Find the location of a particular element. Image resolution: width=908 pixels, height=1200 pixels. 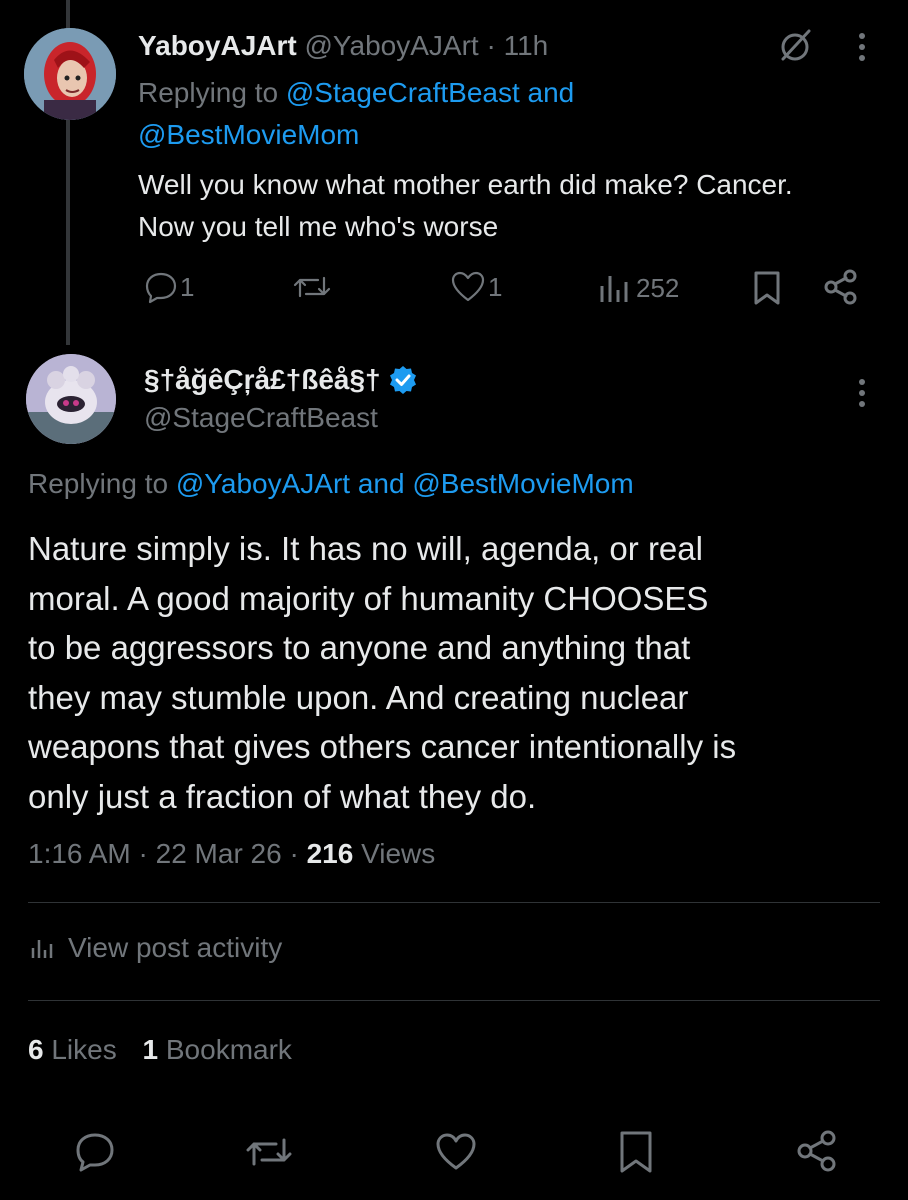

bookmarks-link: 1 Bookmark is located at coordinates (217, 1049).